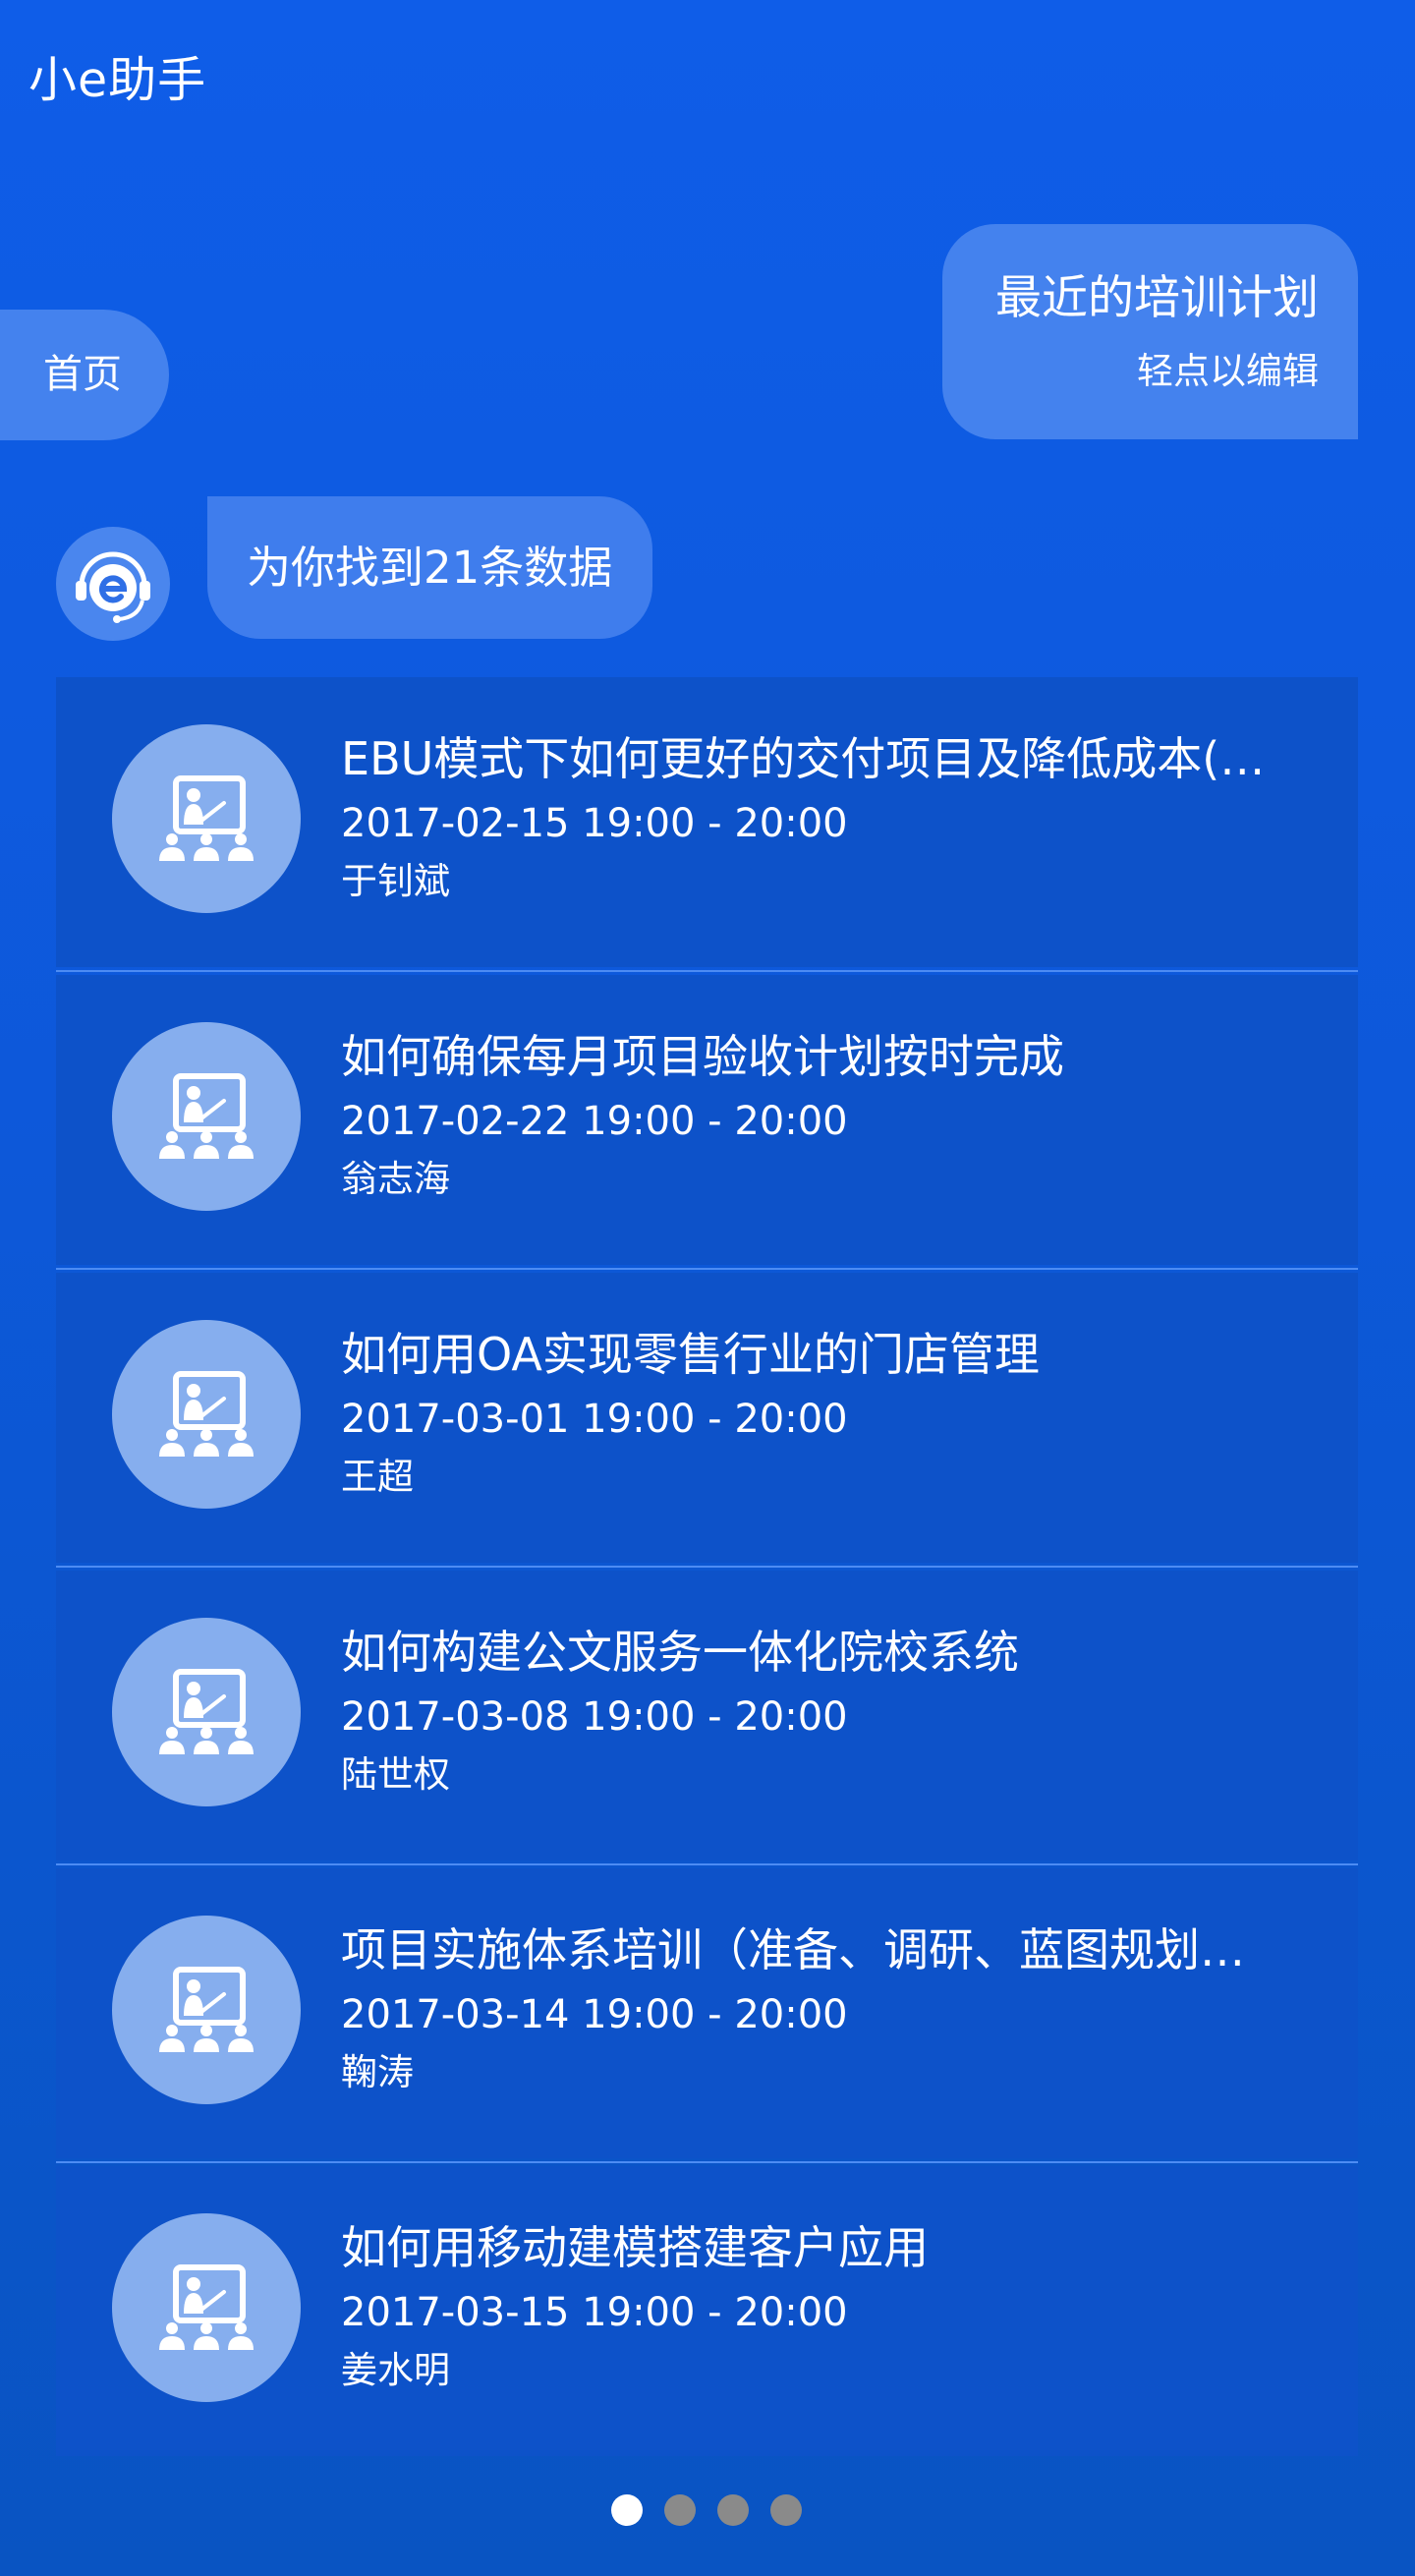 This screenshot has height=2576, width=1415. Describe the element at coordinates (594, 1717) in the screenshot. I see `training-time: 2017-03-08 19:00 - 20:00` at that location.